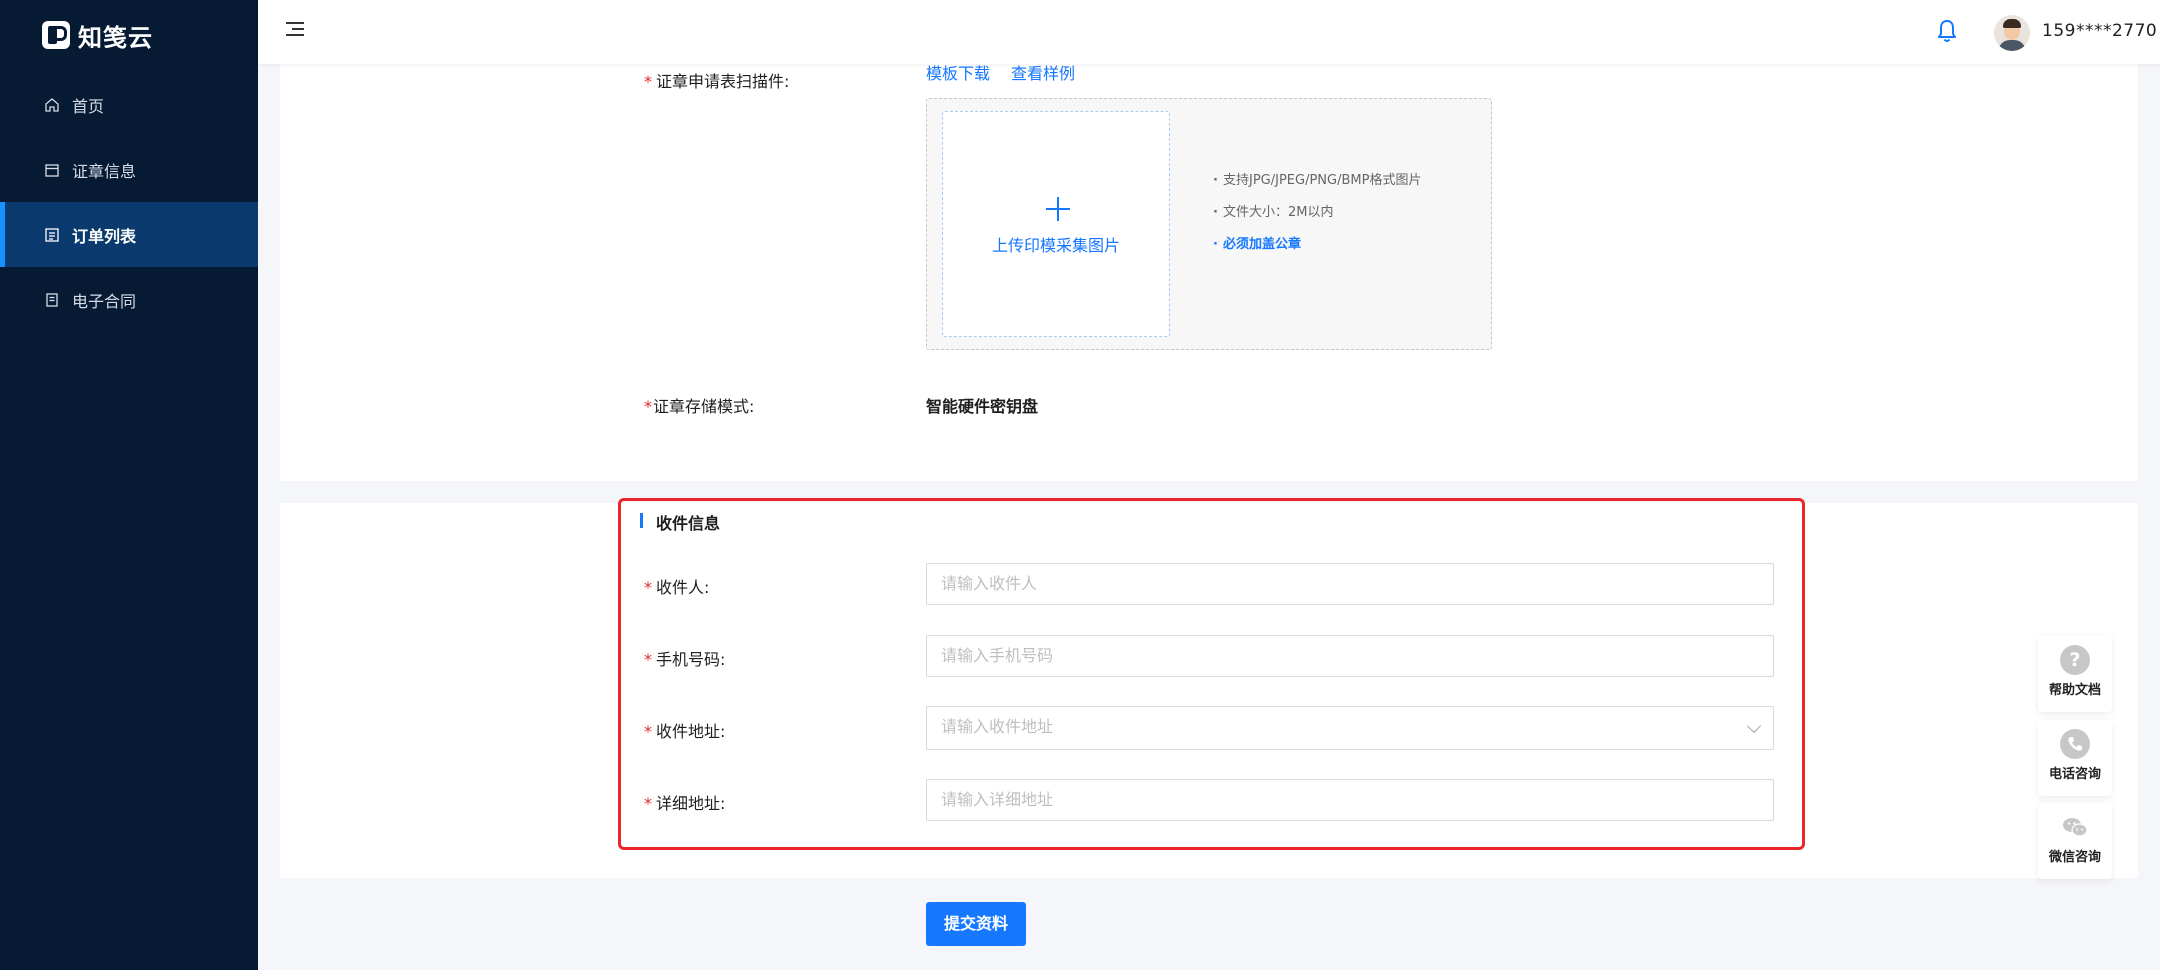 This screenshot has height=970, width=2160. I want to click on phone-consult-button: 电话咨询, so click(2075, 758).